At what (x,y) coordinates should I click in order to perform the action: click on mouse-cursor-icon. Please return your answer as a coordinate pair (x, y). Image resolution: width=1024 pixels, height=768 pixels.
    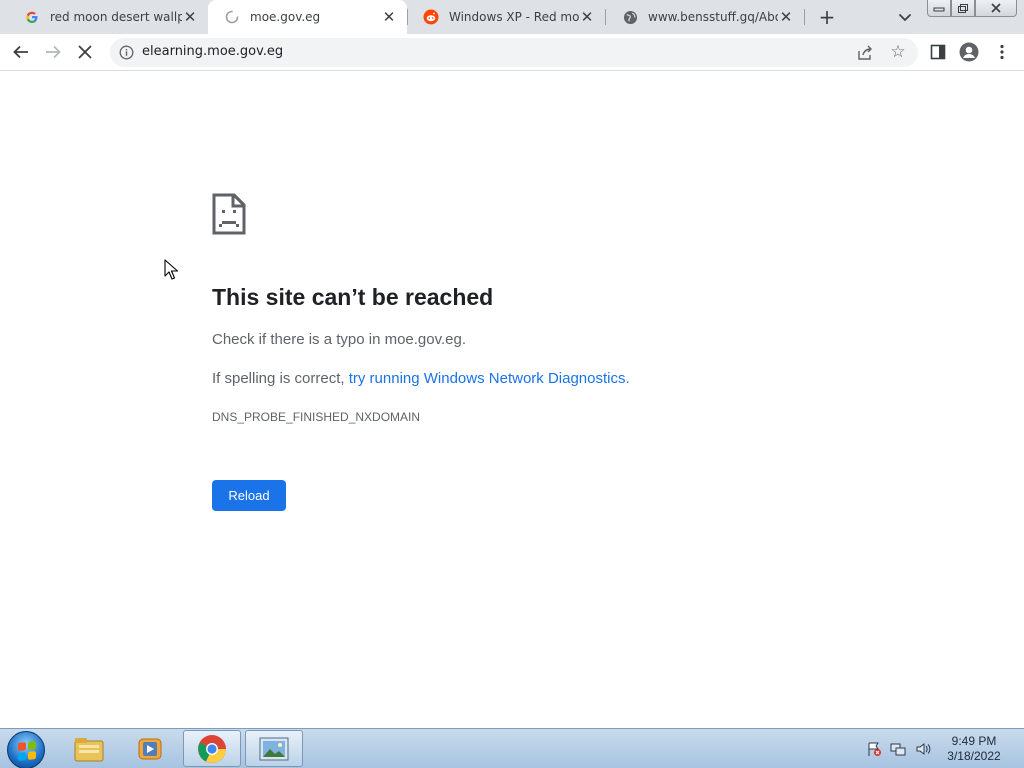
    Looking at the image, I should click on (172, 270).